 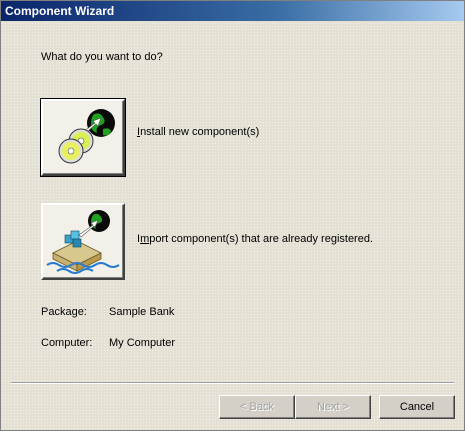 I want to click on package-value: Sample Bank, so click(x=142, y=312).